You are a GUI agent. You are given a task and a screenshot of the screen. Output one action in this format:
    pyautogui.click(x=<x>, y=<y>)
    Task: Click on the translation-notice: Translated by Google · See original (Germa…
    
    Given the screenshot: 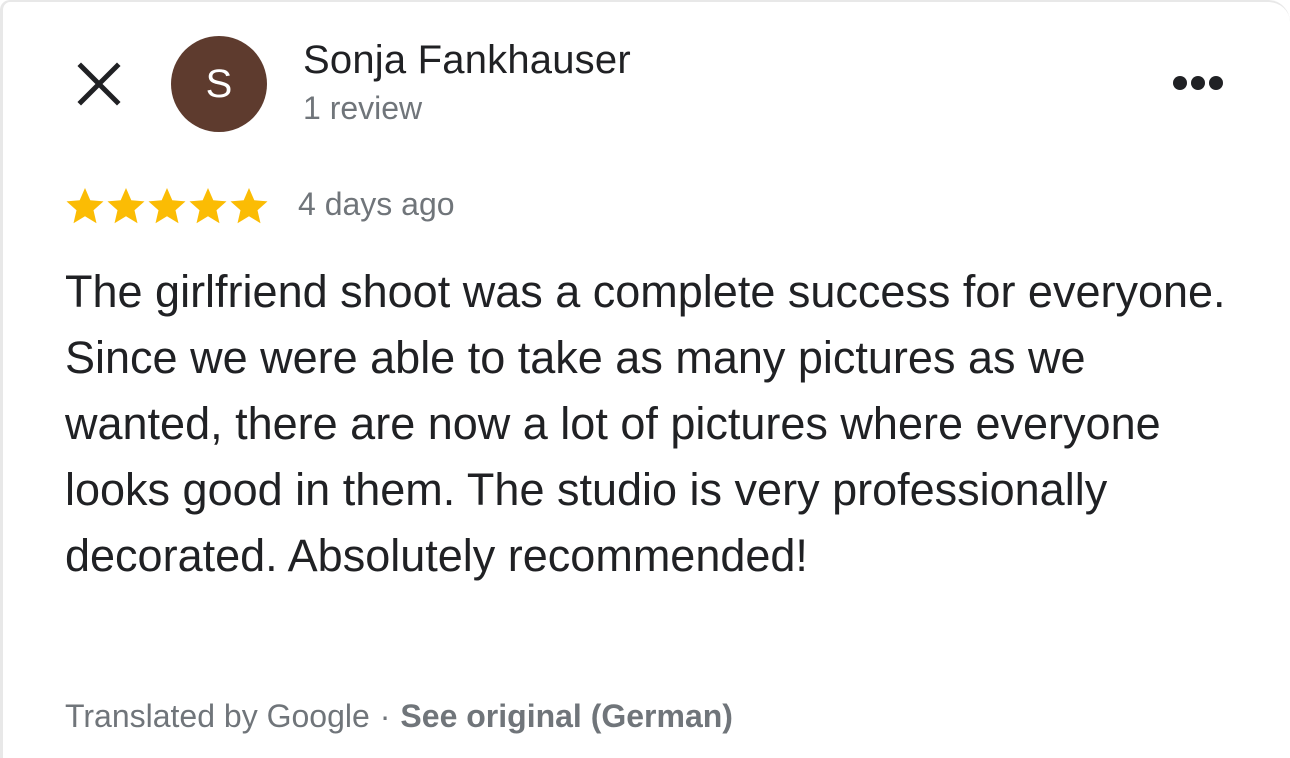 What is the action you would take?
    pyautogui.click(x=399, y=716)
    